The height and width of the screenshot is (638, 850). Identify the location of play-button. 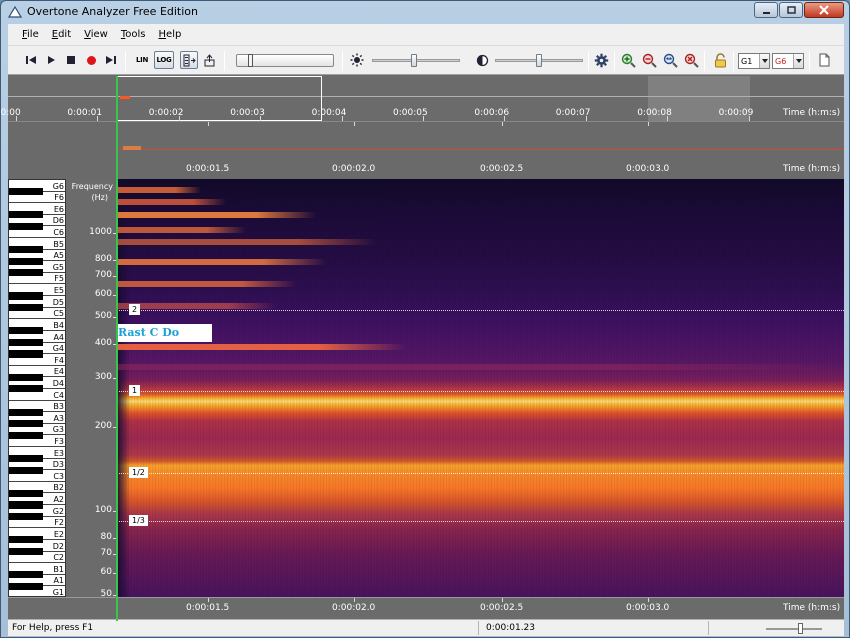
(51, 60).